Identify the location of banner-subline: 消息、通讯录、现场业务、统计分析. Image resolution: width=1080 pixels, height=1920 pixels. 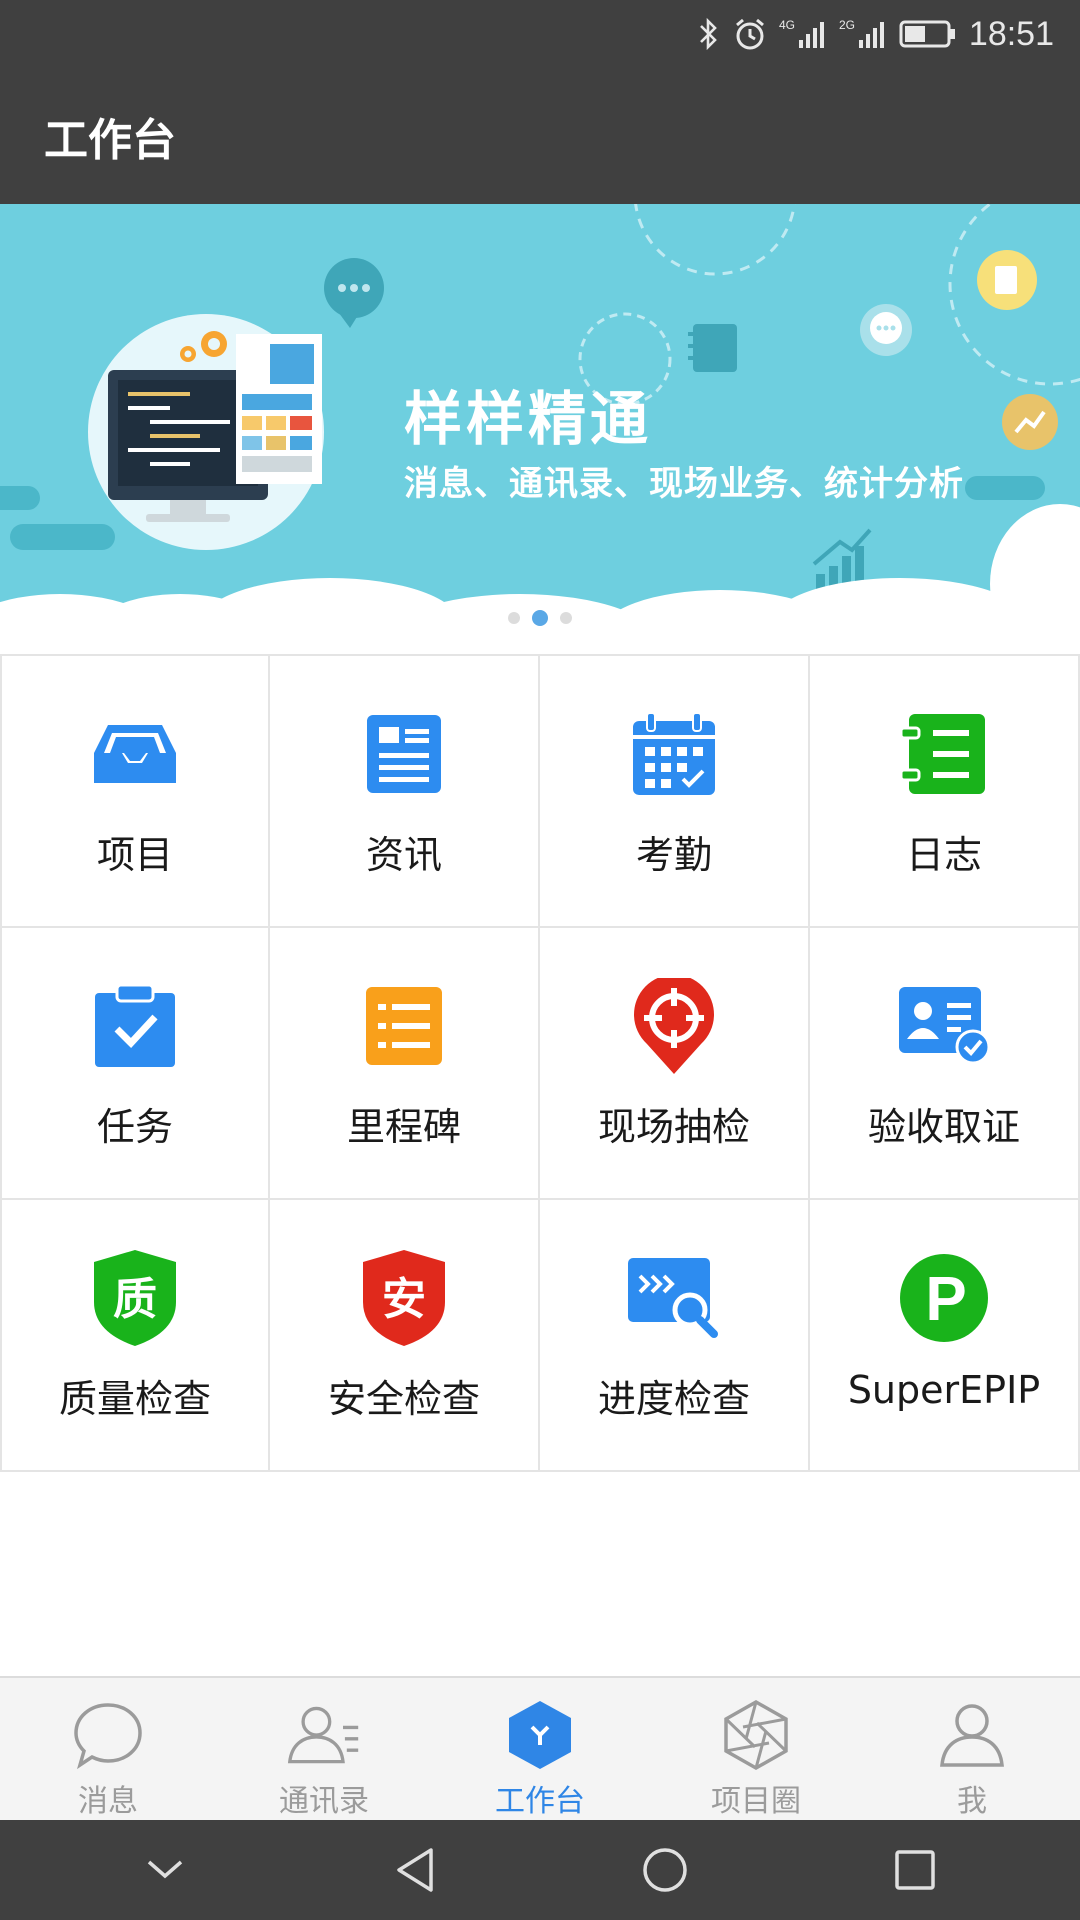
(684, 484).